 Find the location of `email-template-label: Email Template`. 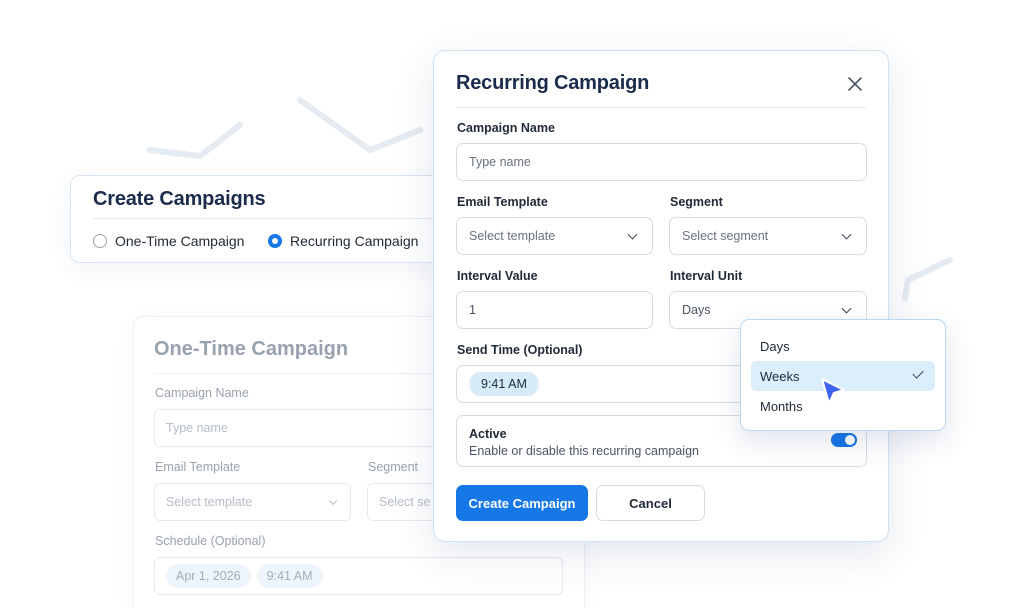

email-template-label: Email Template is located at coordinates (502, 202).